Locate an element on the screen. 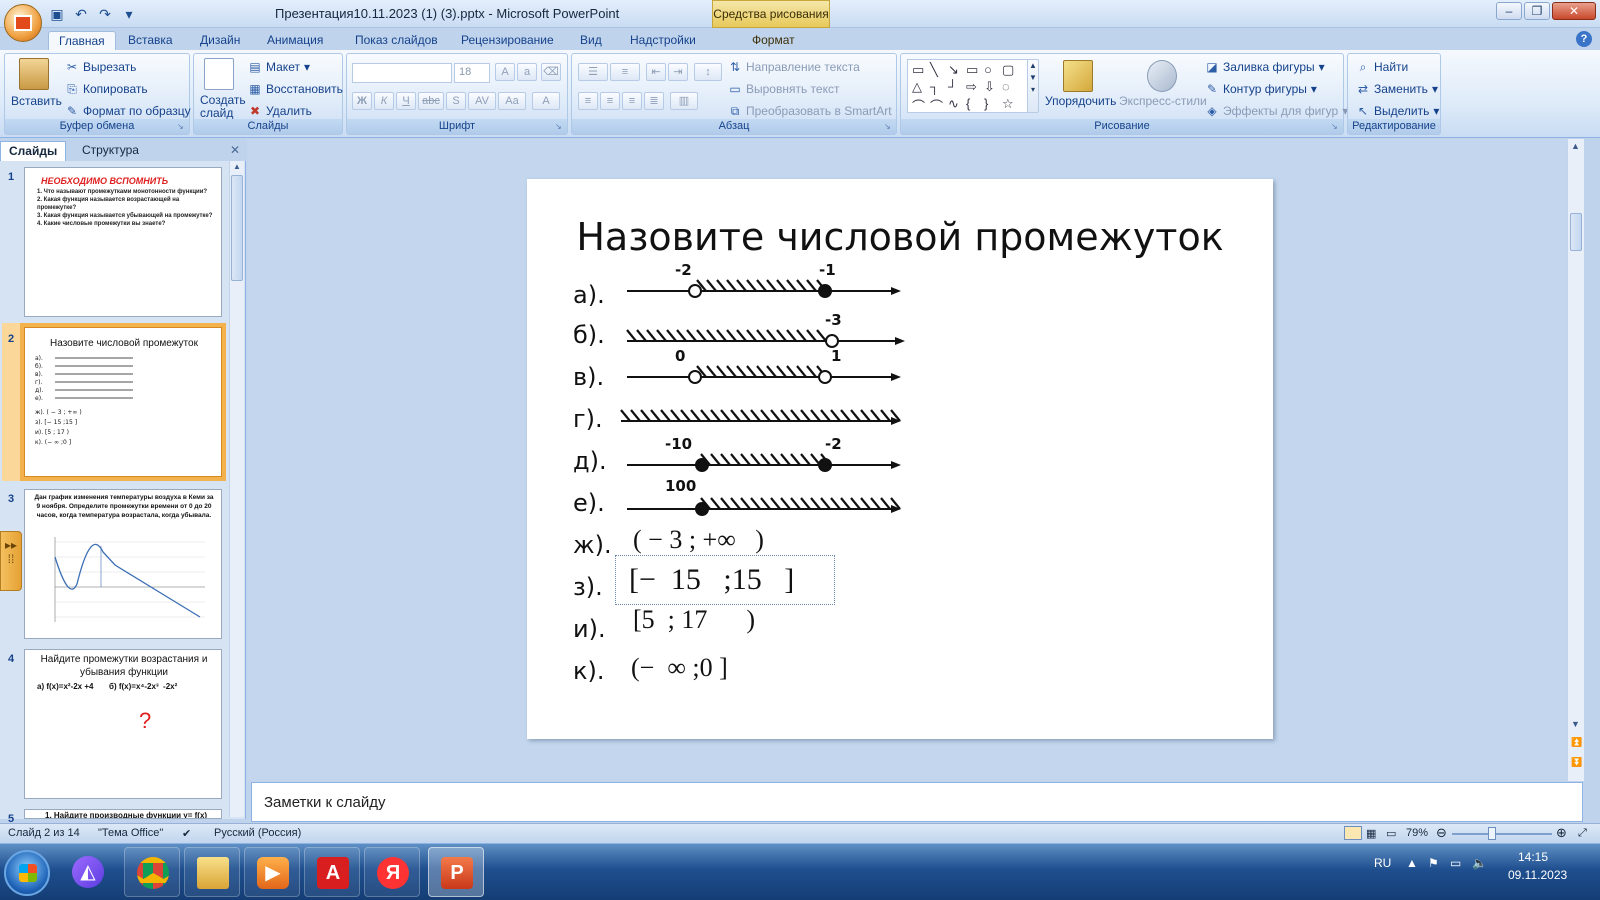  copy-button: ⎘ Копировать is located at coordinates (106, 89).